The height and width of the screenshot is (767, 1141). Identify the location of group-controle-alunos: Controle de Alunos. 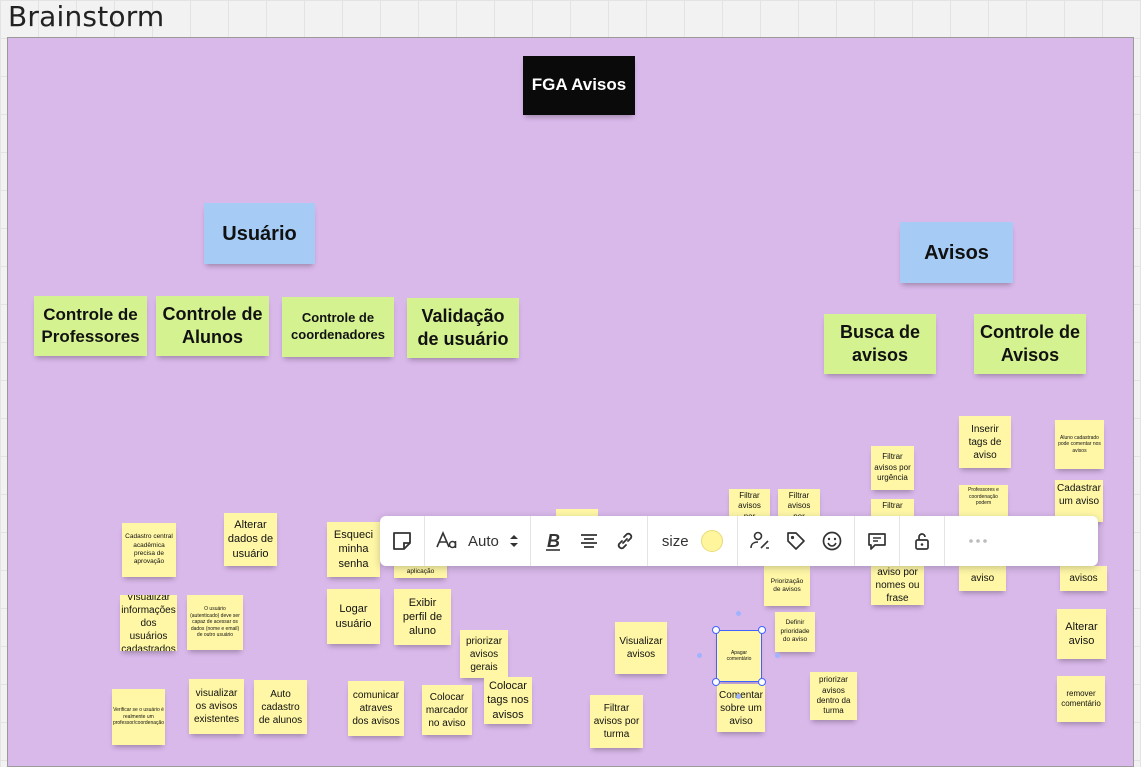
(212, 326).